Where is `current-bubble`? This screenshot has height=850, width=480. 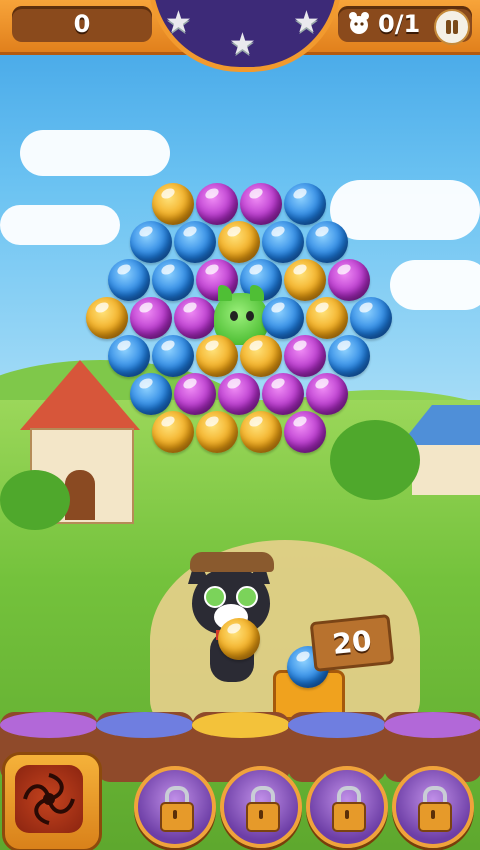 current-bubble is located at coordinates (239, 639).